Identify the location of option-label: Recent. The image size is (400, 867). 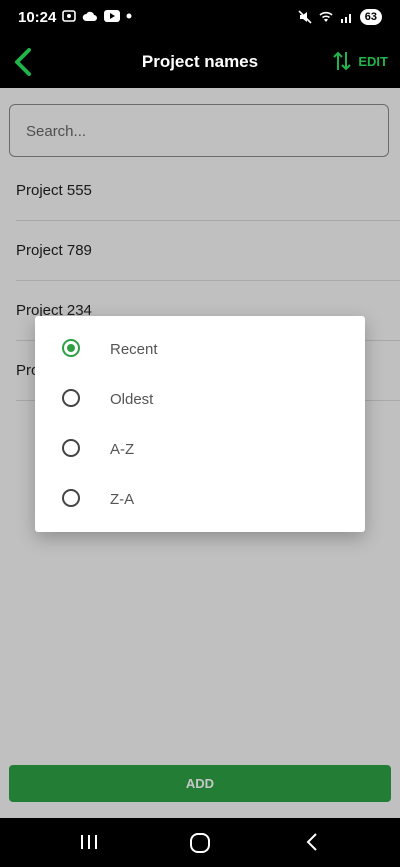
(134, 349).